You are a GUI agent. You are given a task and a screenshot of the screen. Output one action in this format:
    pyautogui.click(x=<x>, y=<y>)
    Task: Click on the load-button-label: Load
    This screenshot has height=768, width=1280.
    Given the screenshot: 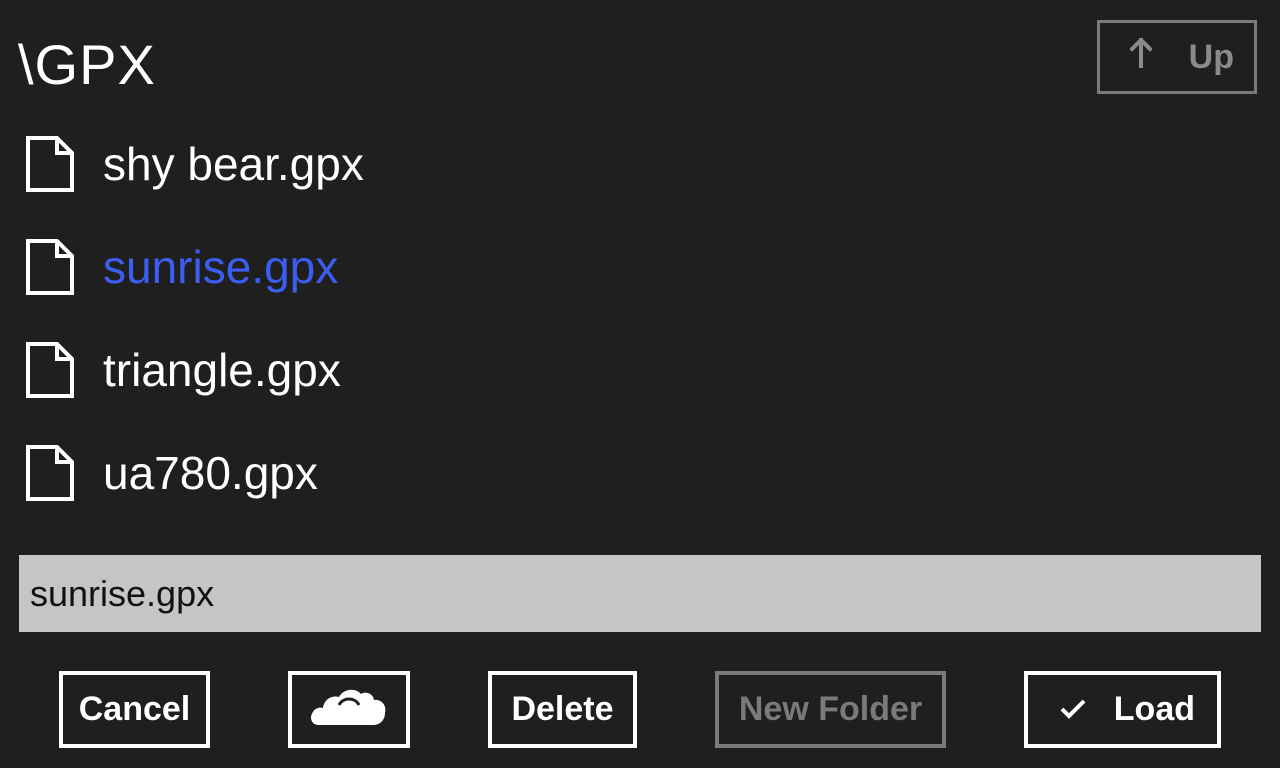 What is the action you would take?
    pyautogui.click(x=1154, y=709)
    